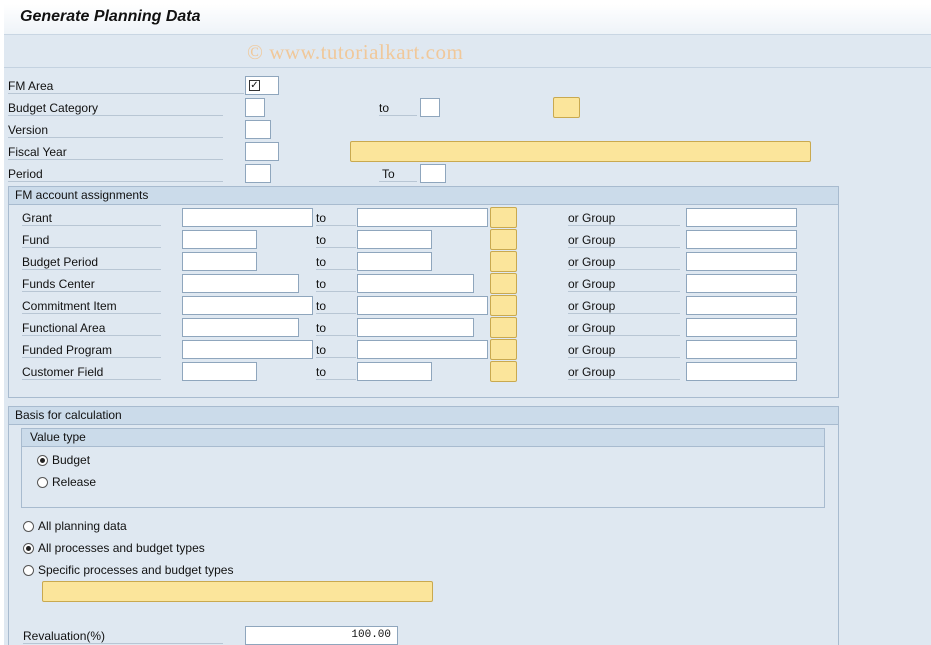  I want to click on fm-area-label: FM Area, so click(126, 86).